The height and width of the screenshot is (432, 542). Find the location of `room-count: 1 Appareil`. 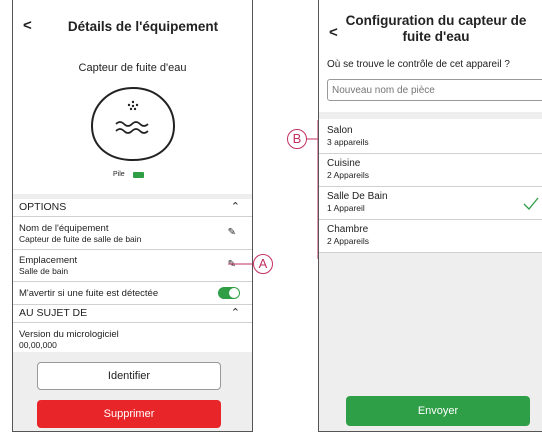

room-count: 1 Appareil is located at coordinates (346, 208).